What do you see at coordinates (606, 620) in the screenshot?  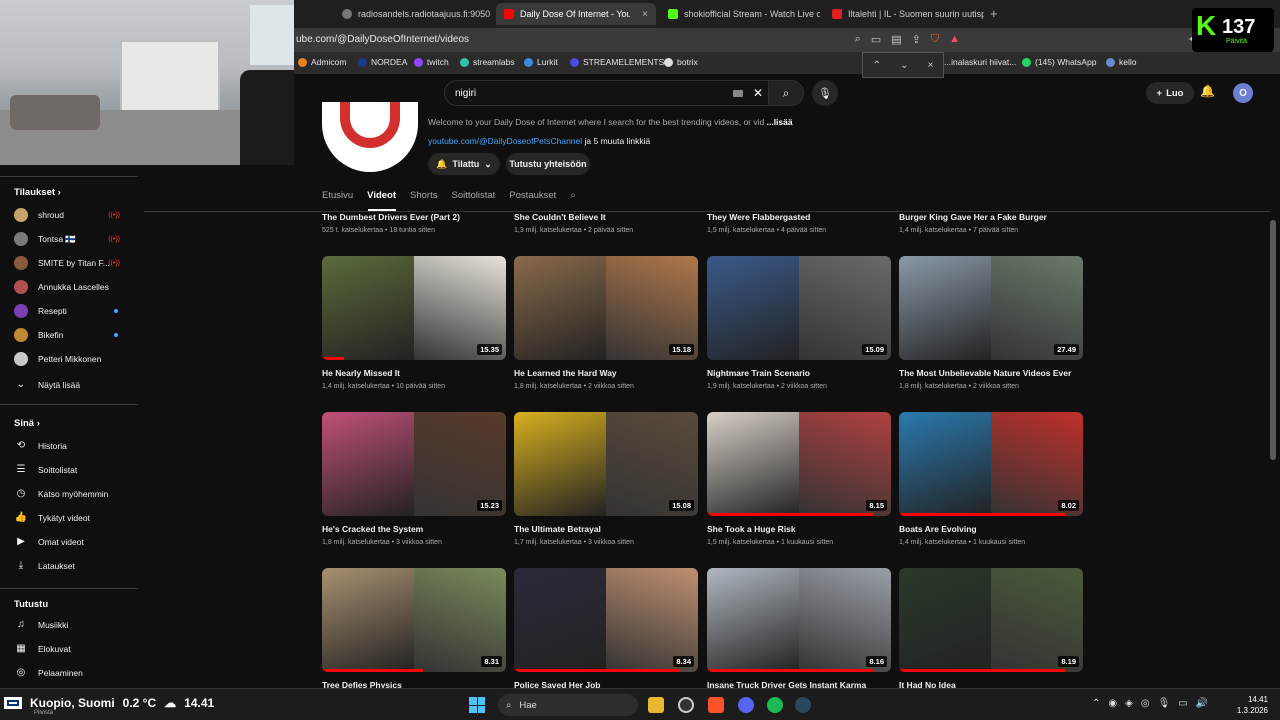 I see `video-thumbnail: 8.34` at bounding box center [606, 620].